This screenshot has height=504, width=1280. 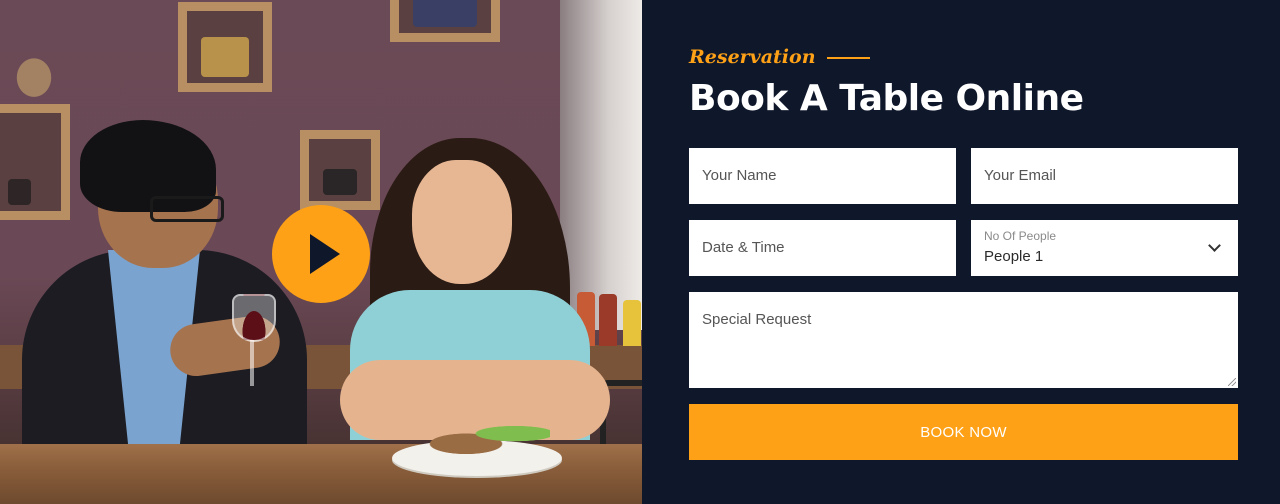 What do you see at coordinates (963, 340) in the screenshot?
I see `special-request-textarea: Special Request` at bounding box center [963, 340].